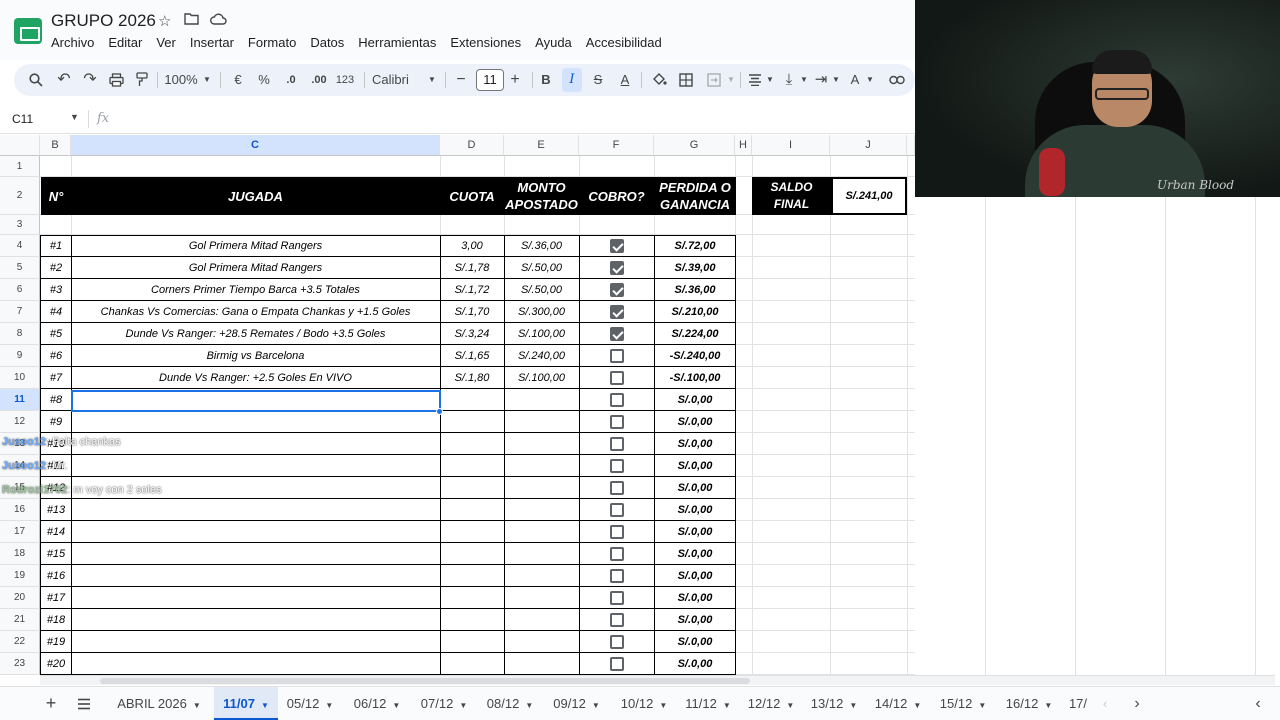  I want to click on col-header-k, so click(911, 145).